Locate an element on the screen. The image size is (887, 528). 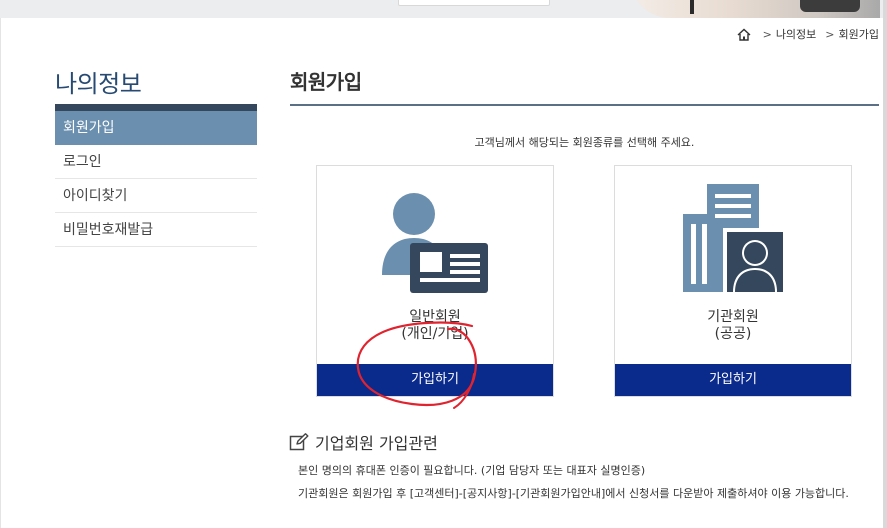
institution-building-icon is located at coordinates (733, 238).